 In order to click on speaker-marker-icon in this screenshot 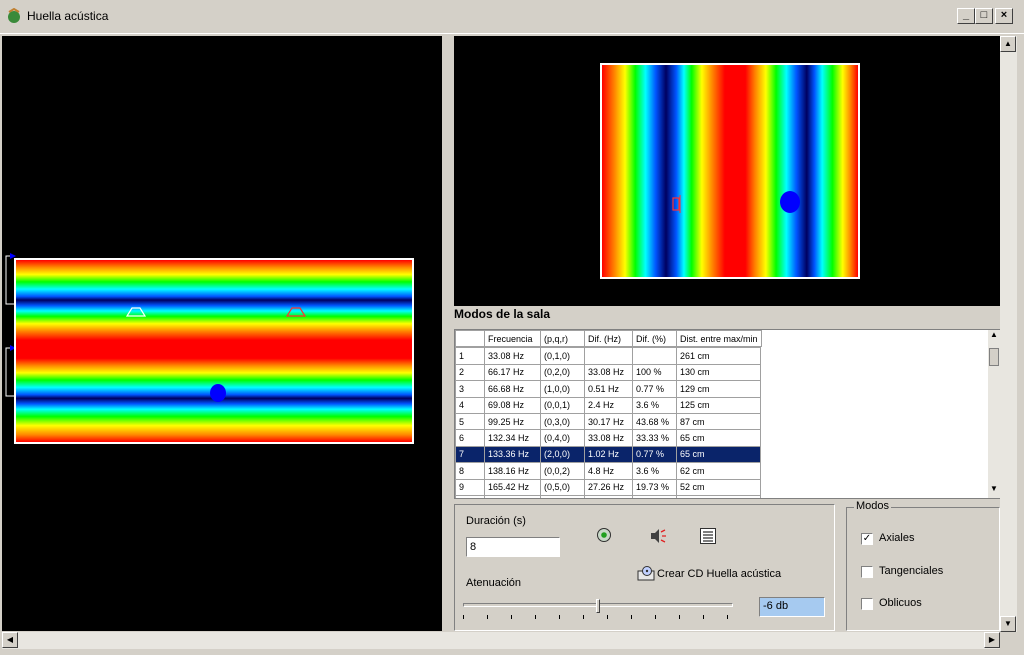, I will do `click(677, 205)`.